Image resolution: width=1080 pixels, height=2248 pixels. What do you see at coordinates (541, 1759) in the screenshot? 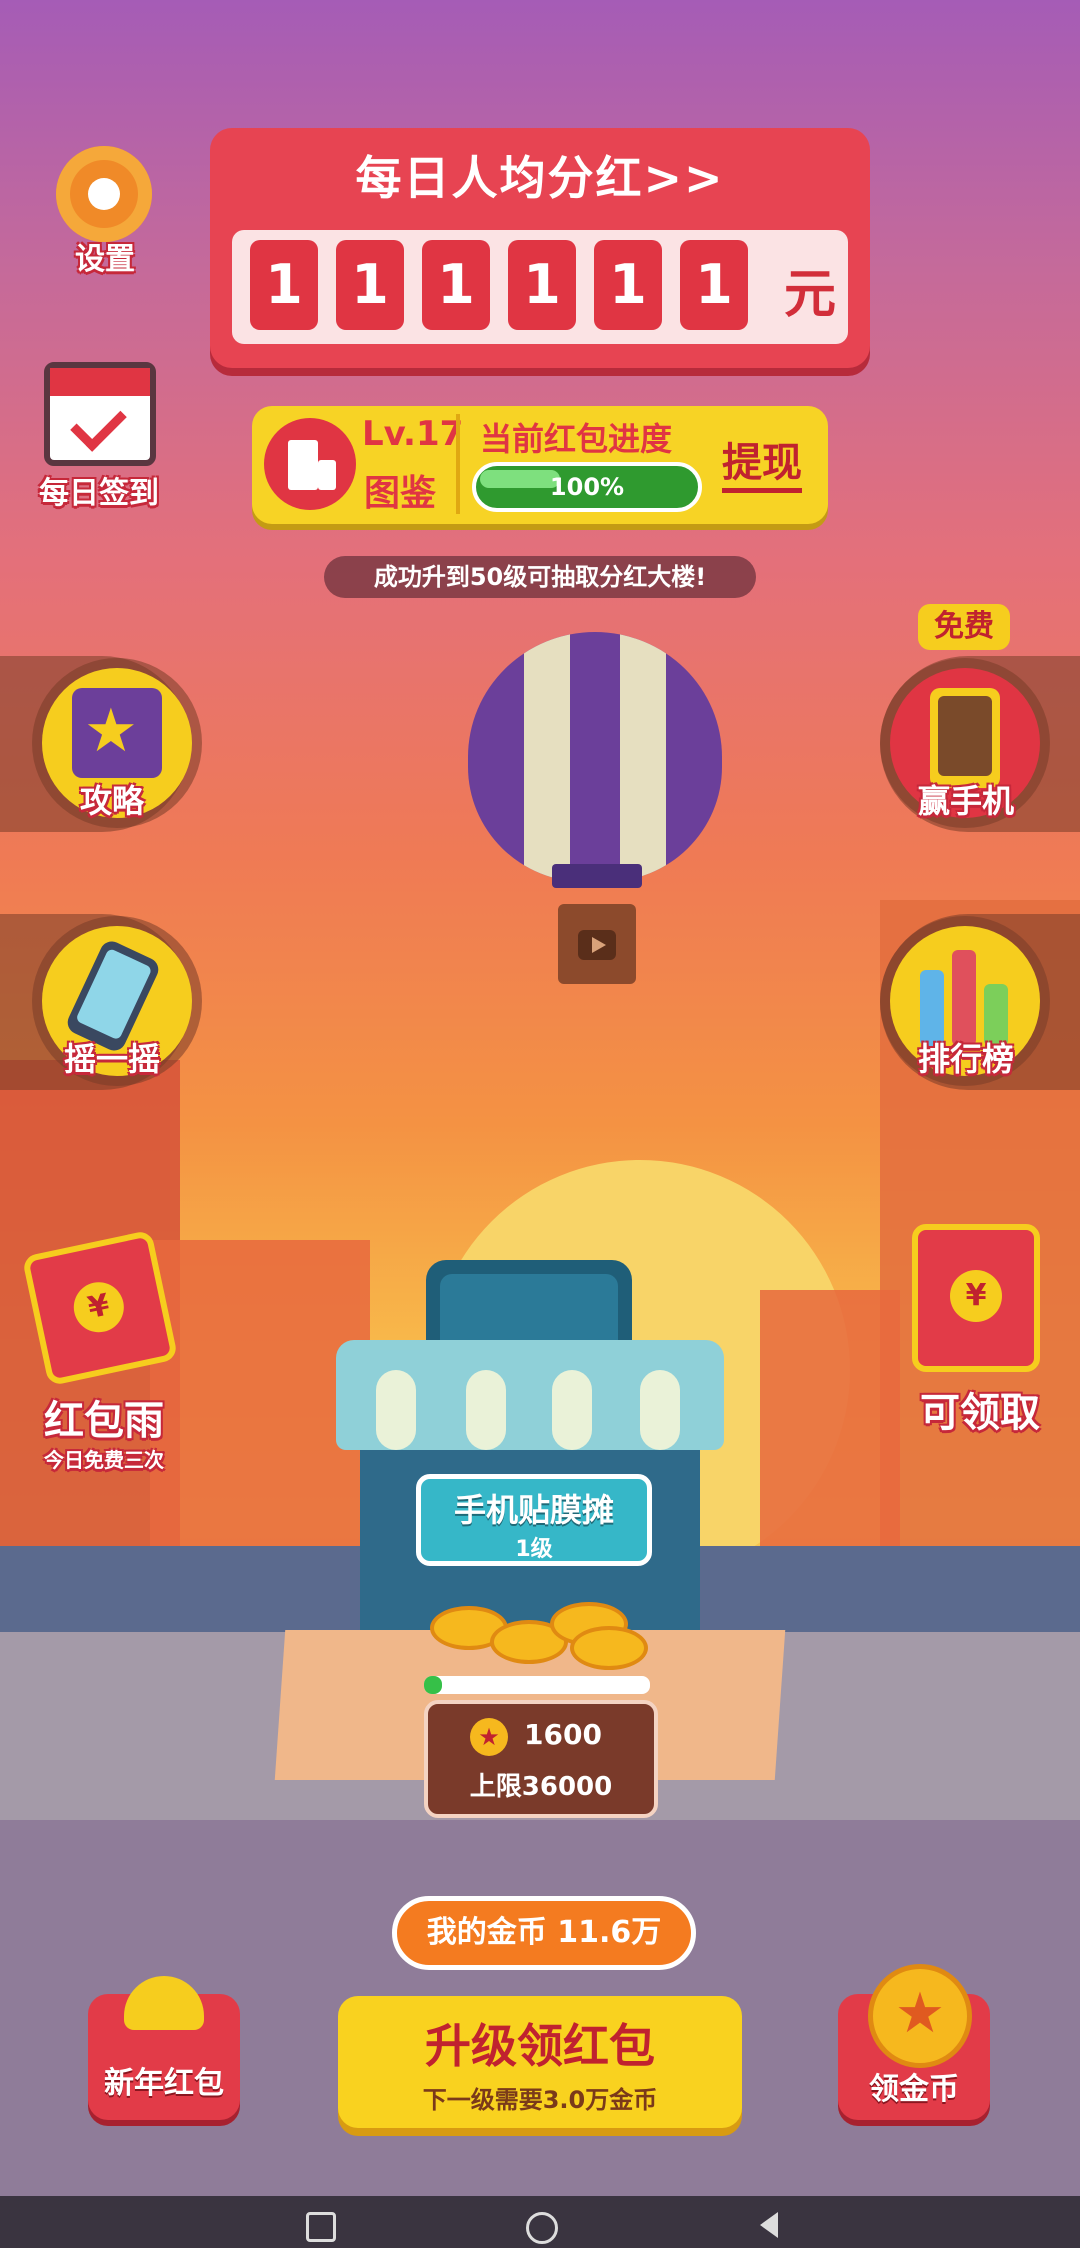
I see `stall-coin-box: ★ 1600 上限36000` at bounding box center [541, 1759].